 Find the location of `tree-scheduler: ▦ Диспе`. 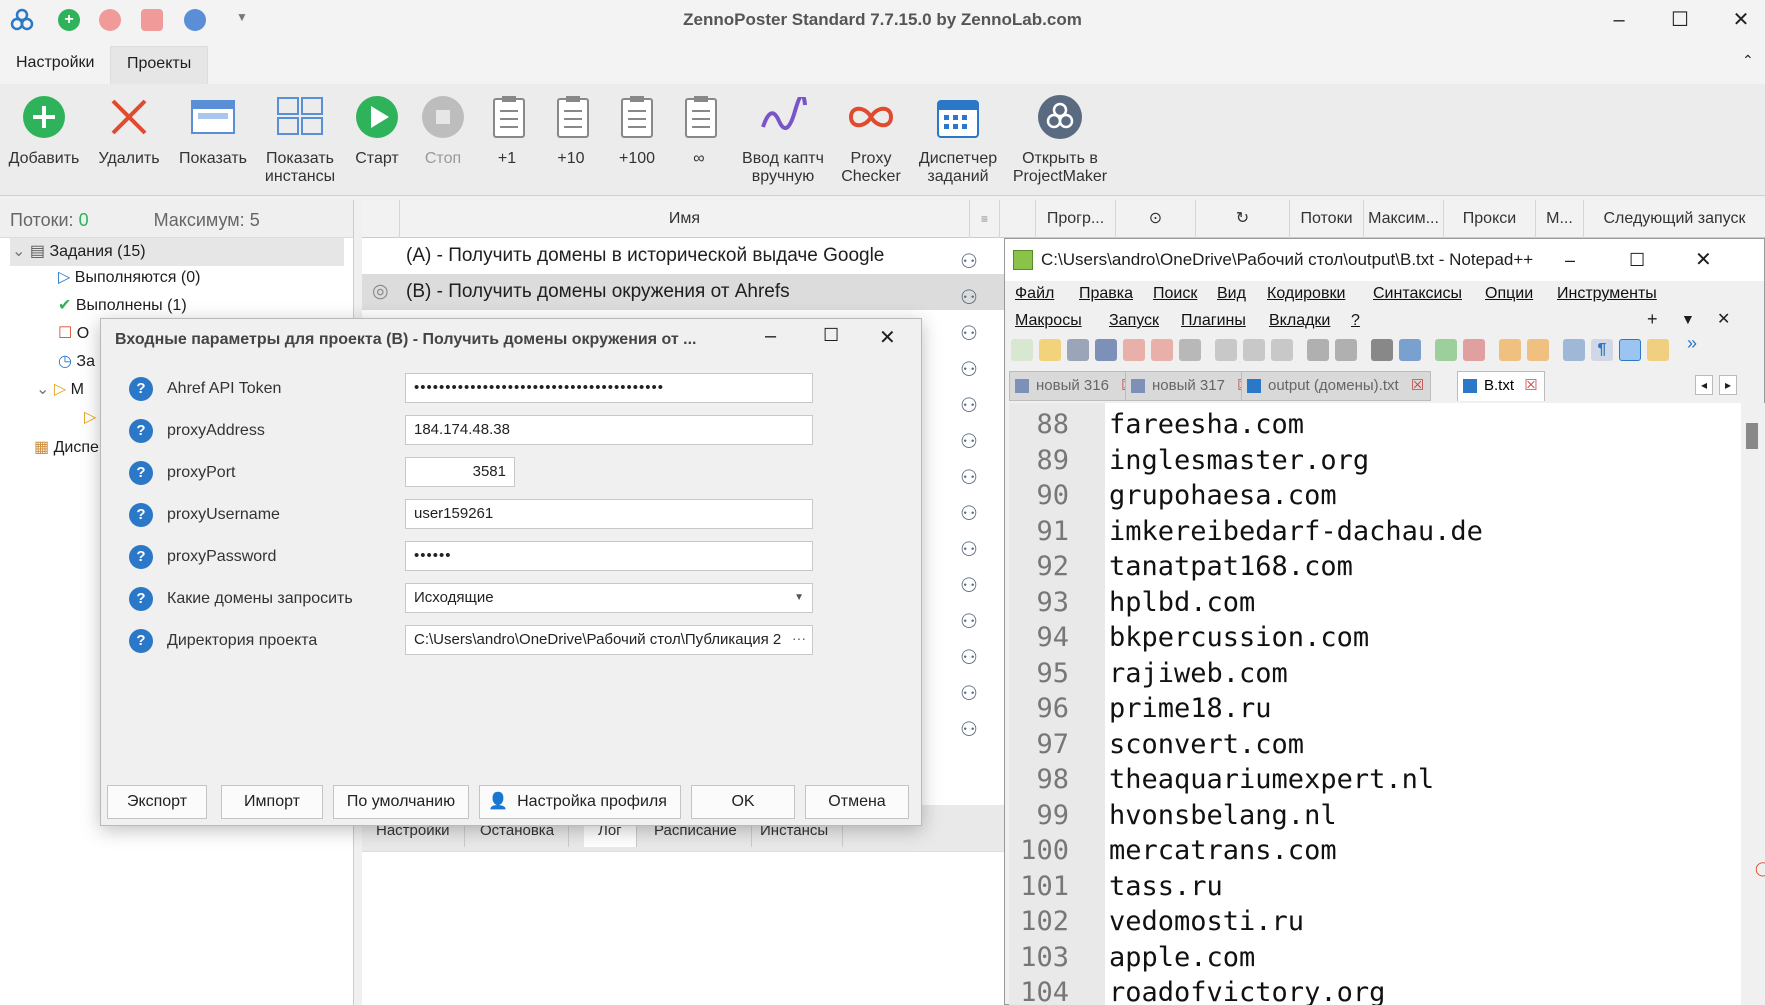

tree-scheduler: ▦ Диспе is located at coordinates (66, 448).